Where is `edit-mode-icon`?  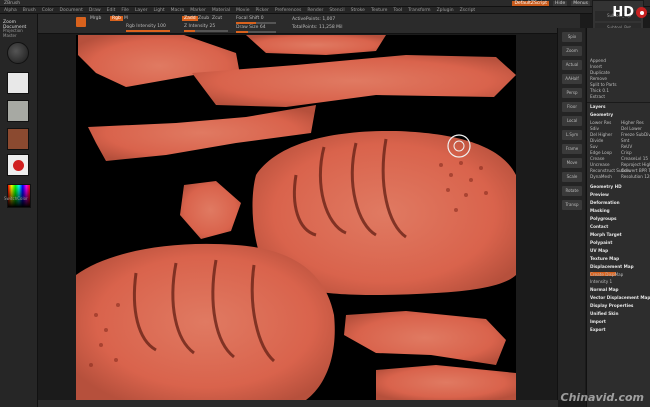 edit-mode-icon is located at coordinates (81, 22).